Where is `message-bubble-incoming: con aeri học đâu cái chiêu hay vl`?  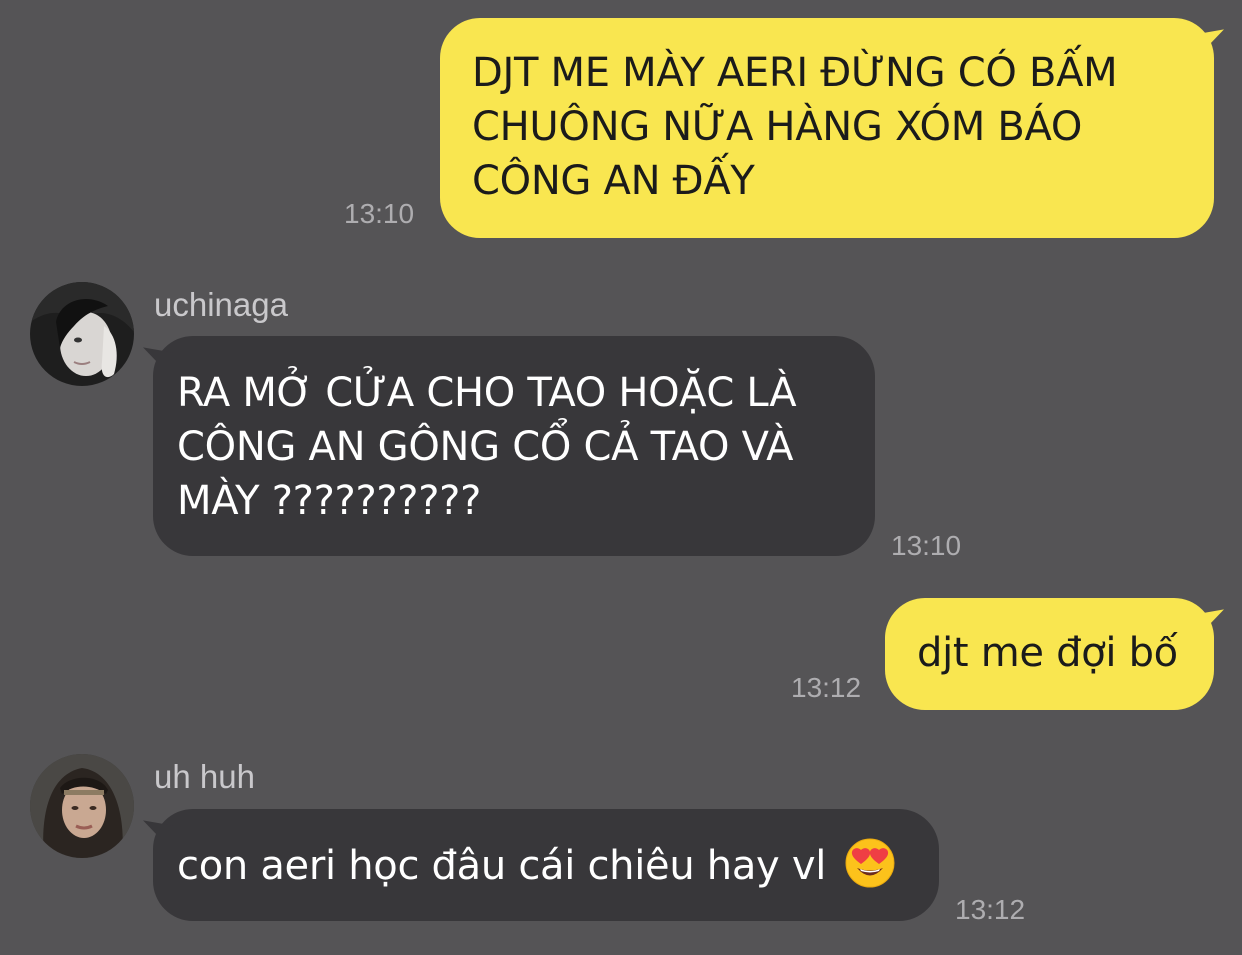
message-bubble-incoming: con aeri học đâu cái chiêu hay vl is located at coordinates (546, 865).